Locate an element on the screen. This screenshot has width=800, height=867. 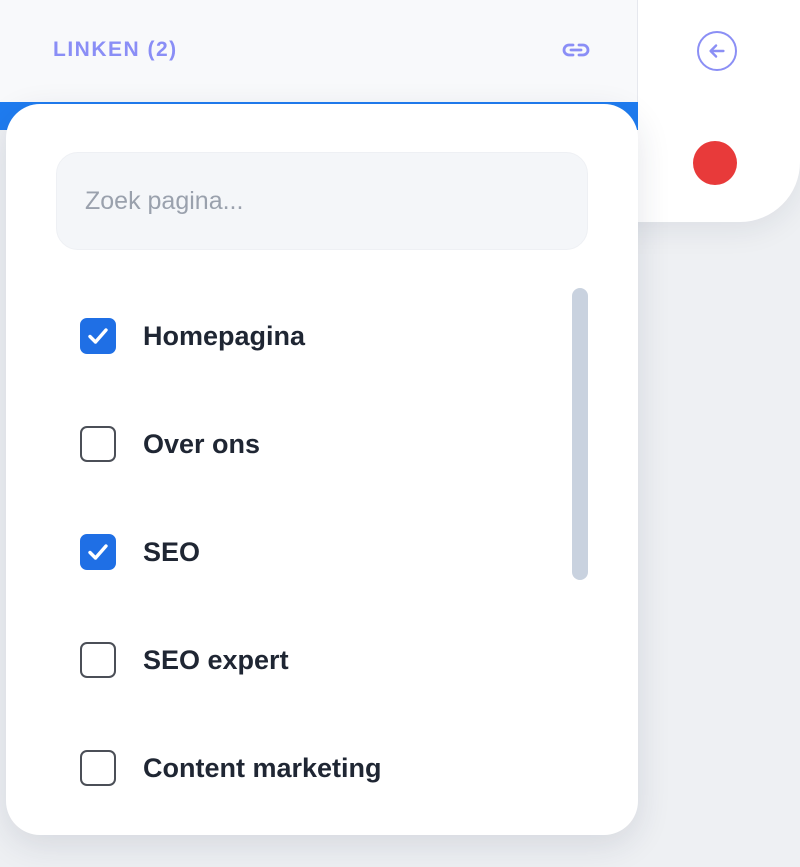
links-header: LINKEN (2) is located at coordinates (319, 51).